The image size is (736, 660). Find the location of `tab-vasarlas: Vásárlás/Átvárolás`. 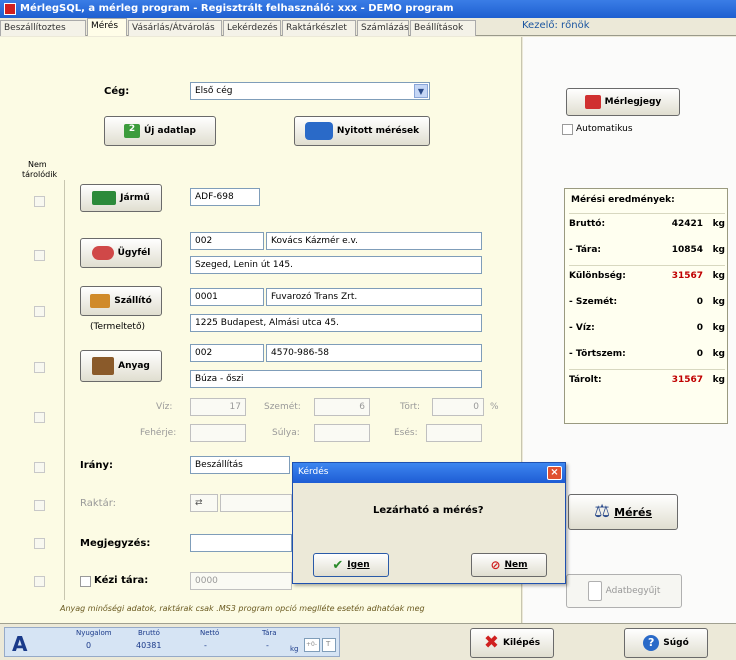

tab-vasarlas: Vásárlás/Átvárolás is located at coordinates (175, 28).